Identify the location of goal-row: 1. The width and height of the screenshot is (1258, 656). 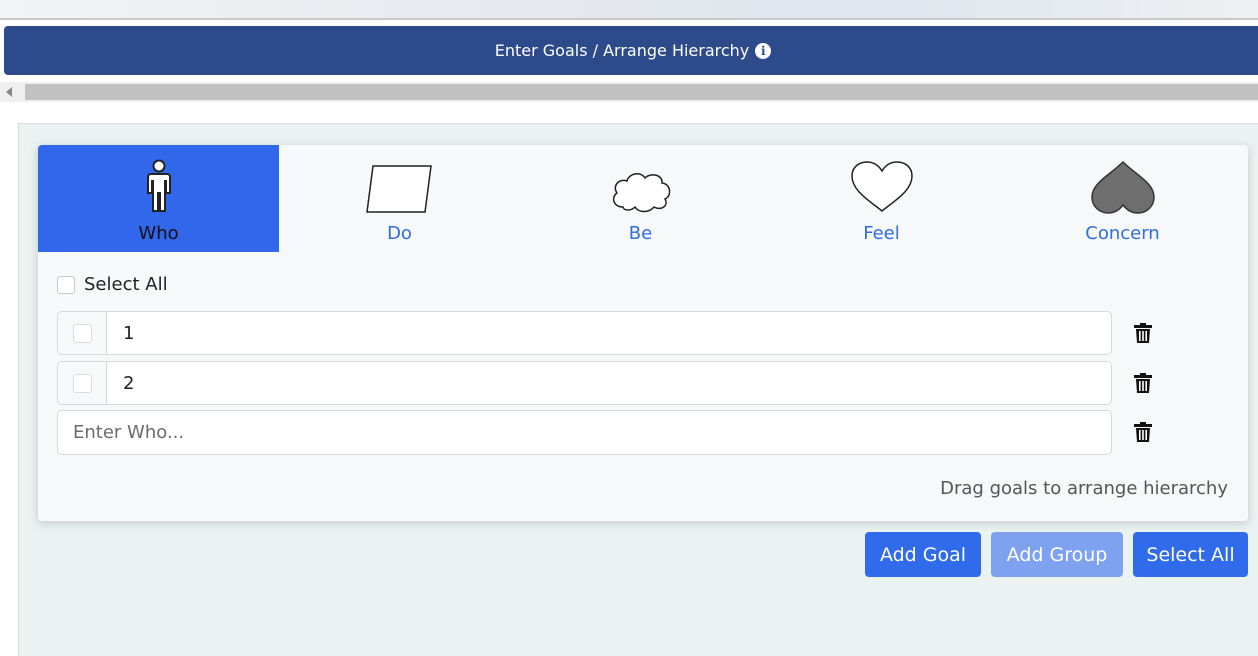
(584, 333).